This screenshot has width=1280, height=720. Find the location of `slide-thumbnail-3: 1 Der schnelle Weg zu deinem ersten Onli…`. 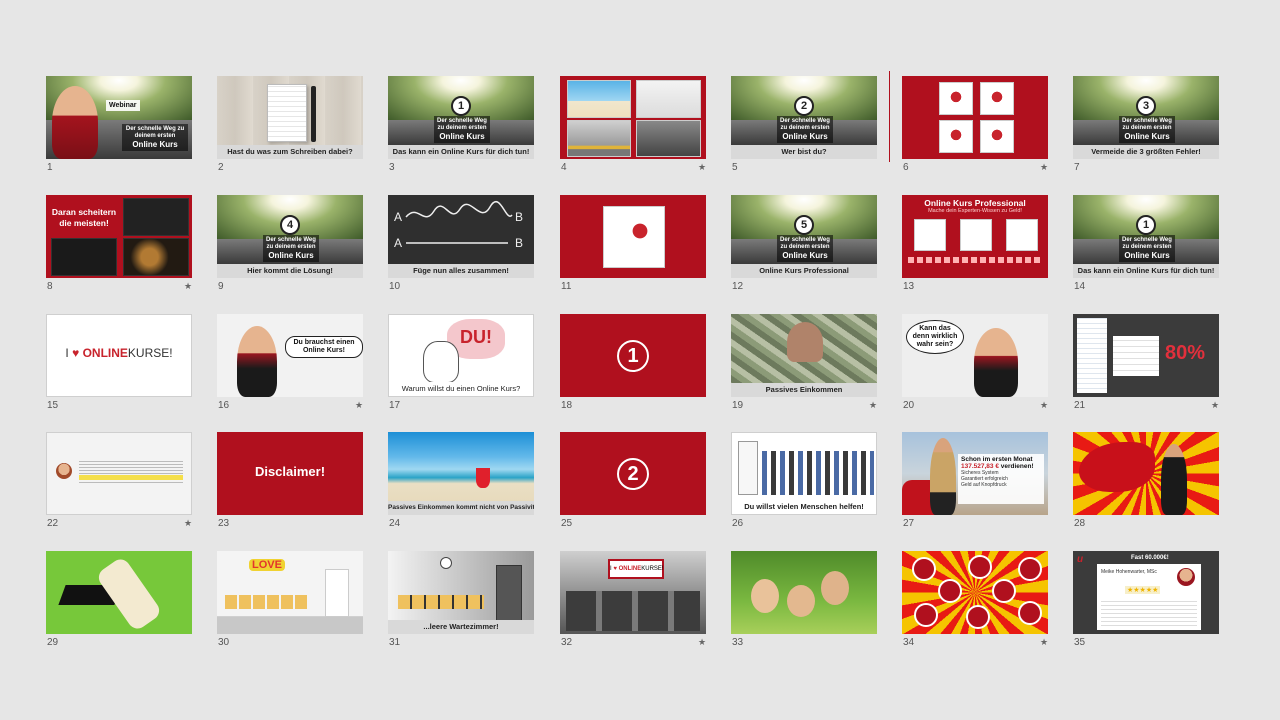

slide-thumbnail-3: 1 Der schnelle Weg zu deinem ersten Onli… is located at coordinates (461, 117).